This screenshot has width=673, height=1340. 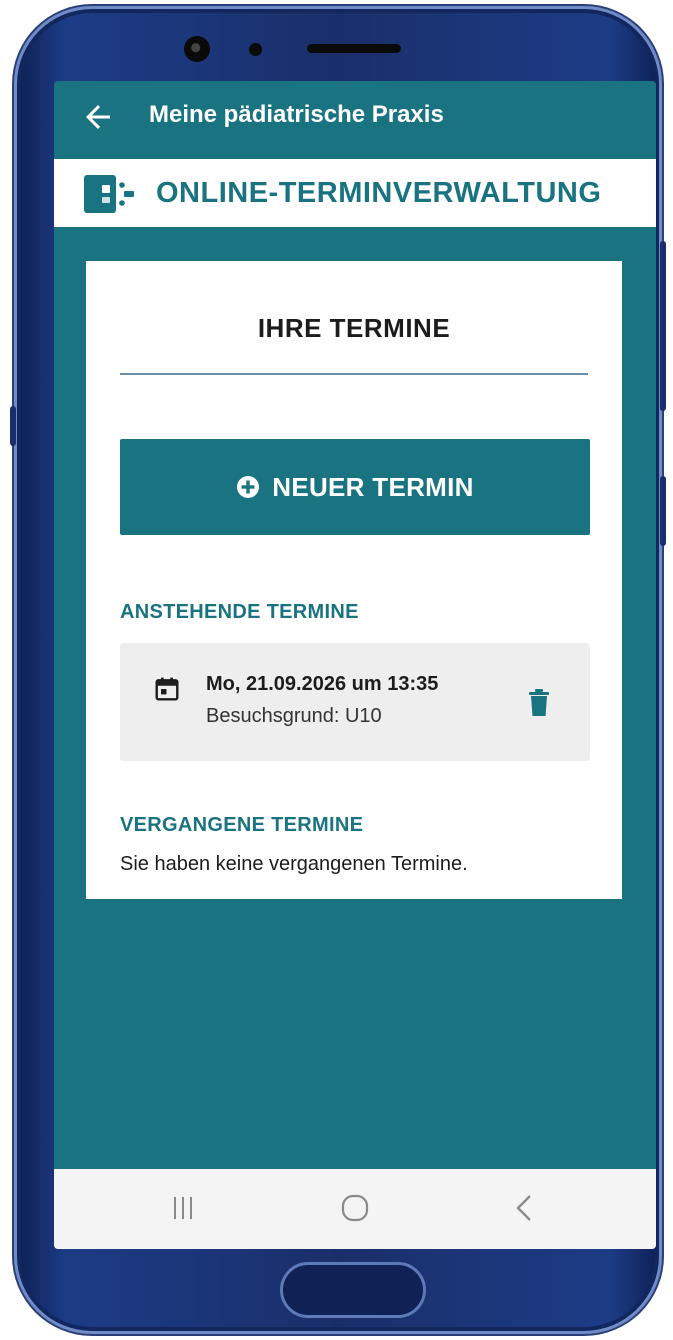 What do you see at coordinates (294, 864) in the screenshot?
I see `past-empty-text: Sie haben keine vergangenen Termine.` at bounding box center [294, 864].